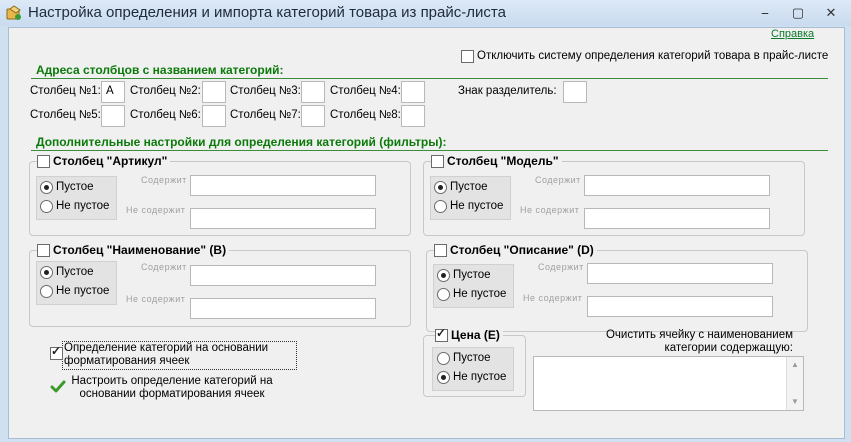 The width and height of the screenshot is (851, 442). Describe the element at coordinates (164, 267) in the screenshot. I see `name-contains-label: Содержит` at that location.